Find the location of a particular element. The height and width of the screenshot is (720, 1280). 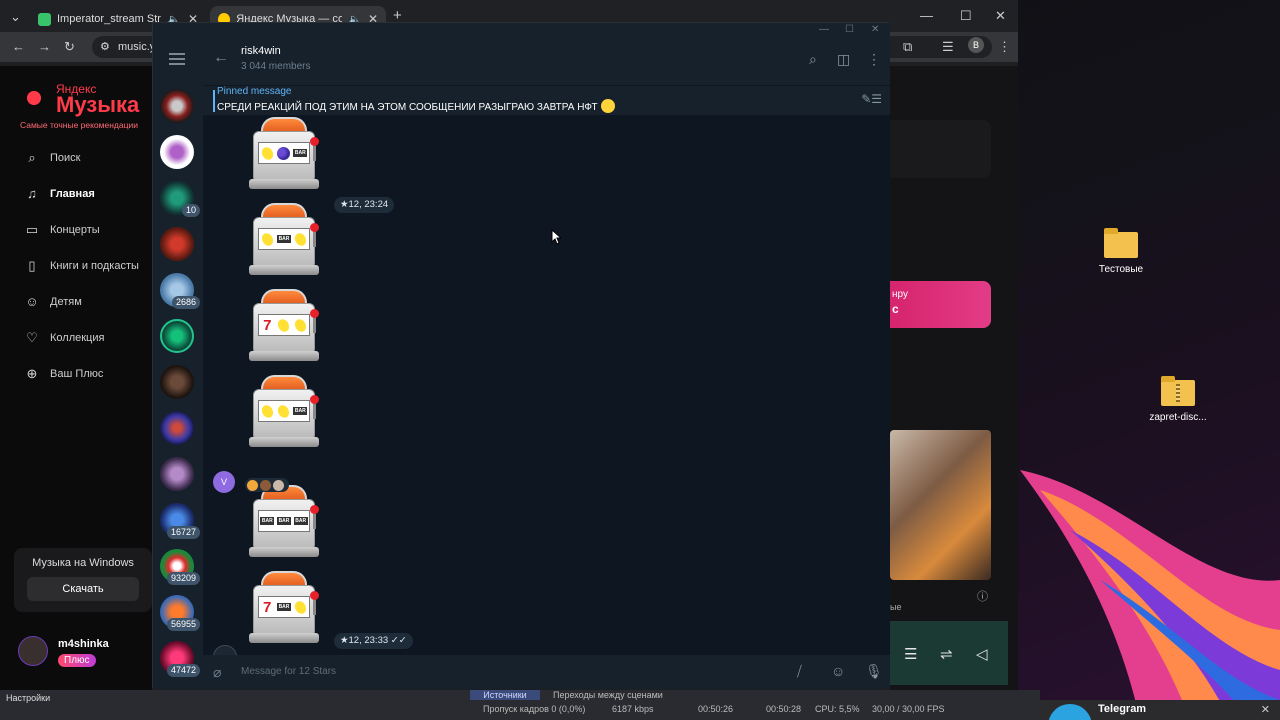

nav-kids: ☺ Детям is located at coordinates (52, 302).